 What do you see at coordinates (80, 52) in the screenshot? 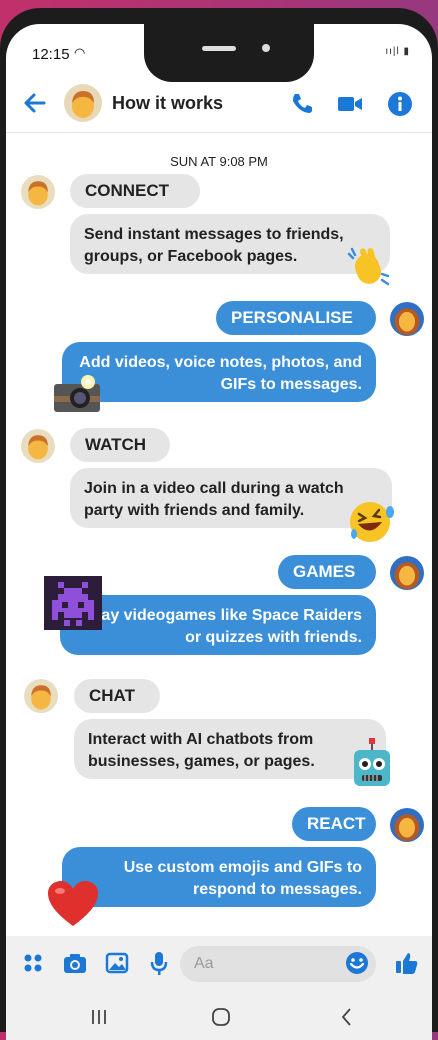
I see `wifi-icon: ◠` at bounding box center [80, 52].